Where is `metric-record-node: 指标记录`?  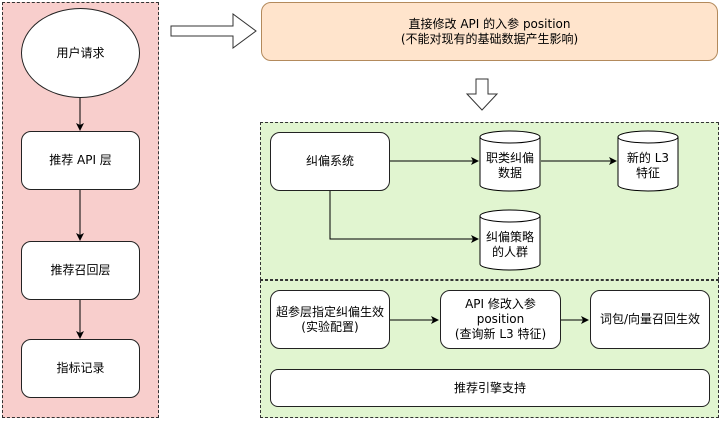
metric-record-node: 指标记录 is located at coordinates (80, 368).